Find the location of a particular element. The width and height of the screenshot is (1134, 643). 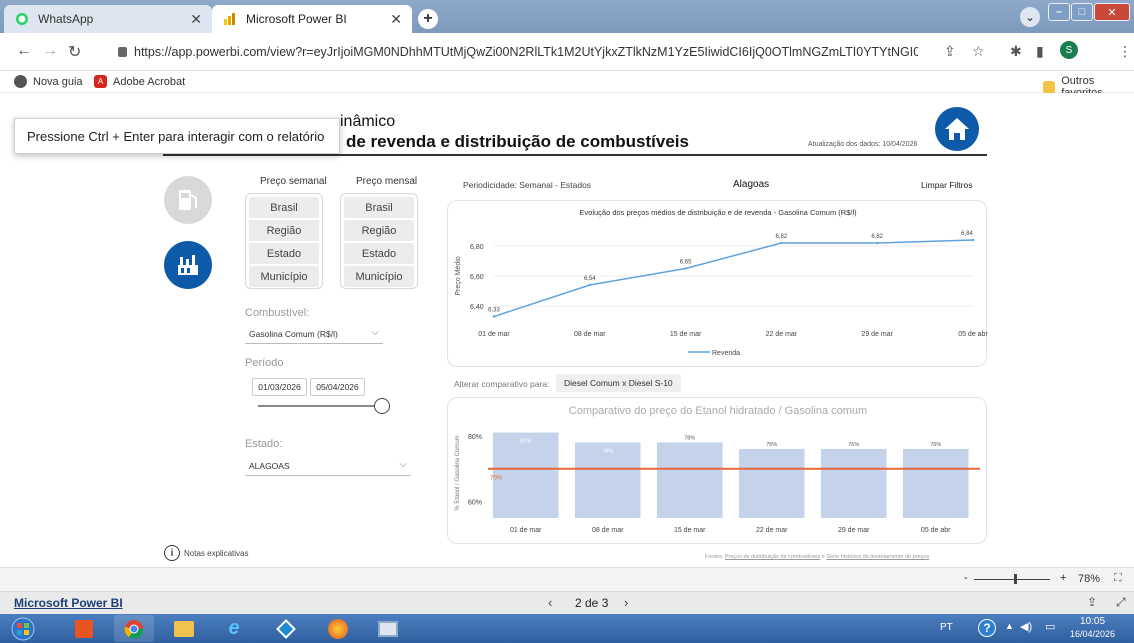

diamond-app-icon is located at coordinates (286, 628).